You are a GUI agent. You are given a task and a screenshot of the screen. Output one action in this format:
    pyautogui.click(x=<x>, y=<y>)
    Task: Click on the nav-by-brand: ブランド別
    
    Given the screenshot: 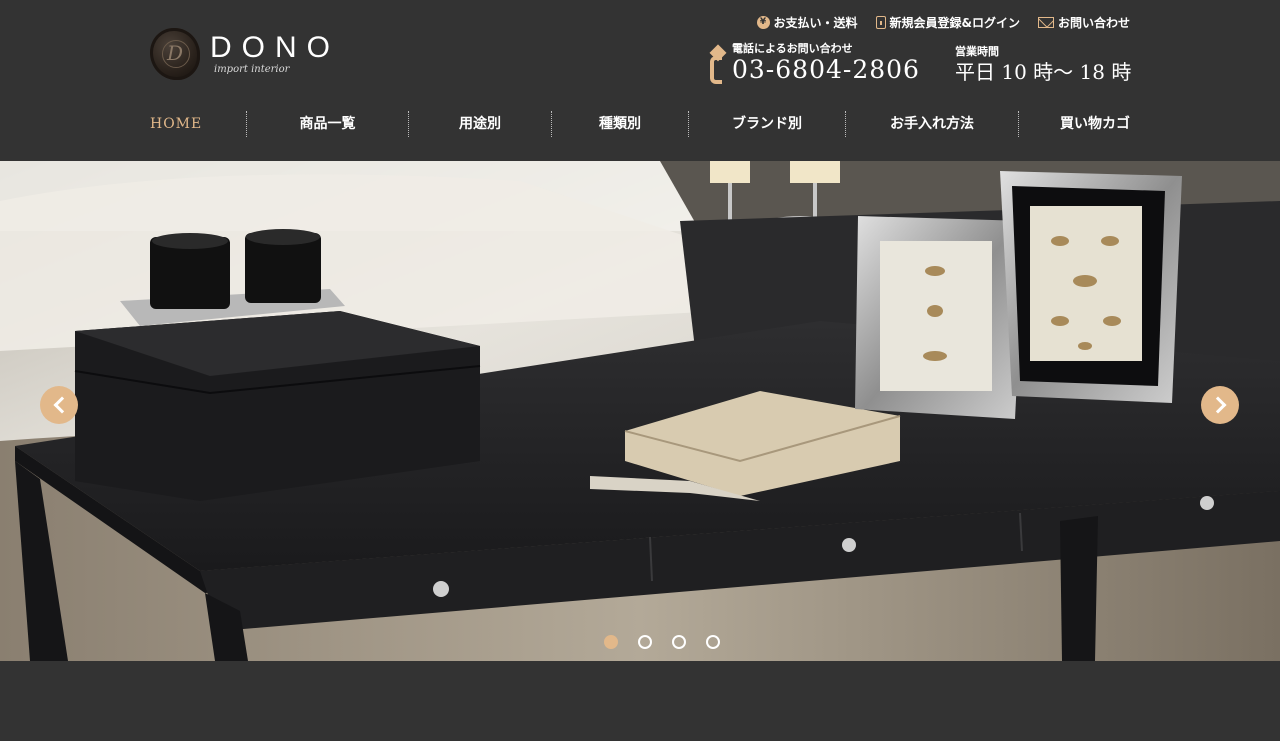 What is the action you would take?
    pyautogui.click(x=767, y=124)
    